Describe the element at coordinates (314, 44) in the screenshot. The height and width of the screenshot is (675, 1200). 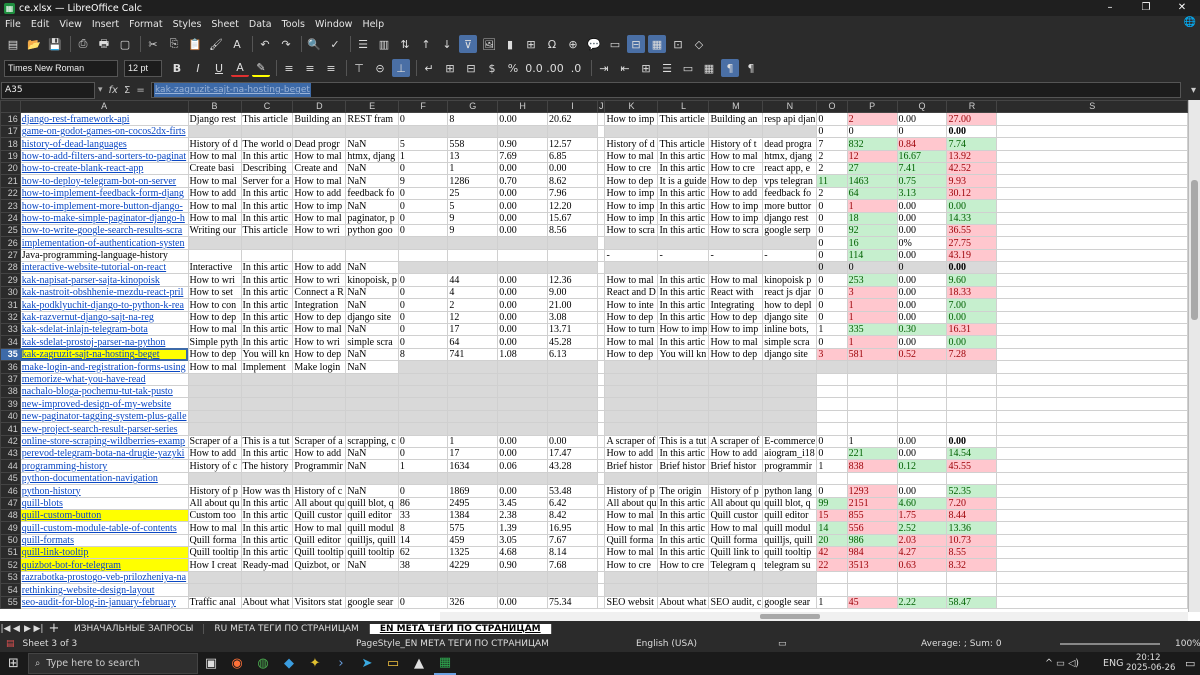
I see `find-replace-icon: 🔍` at that location.